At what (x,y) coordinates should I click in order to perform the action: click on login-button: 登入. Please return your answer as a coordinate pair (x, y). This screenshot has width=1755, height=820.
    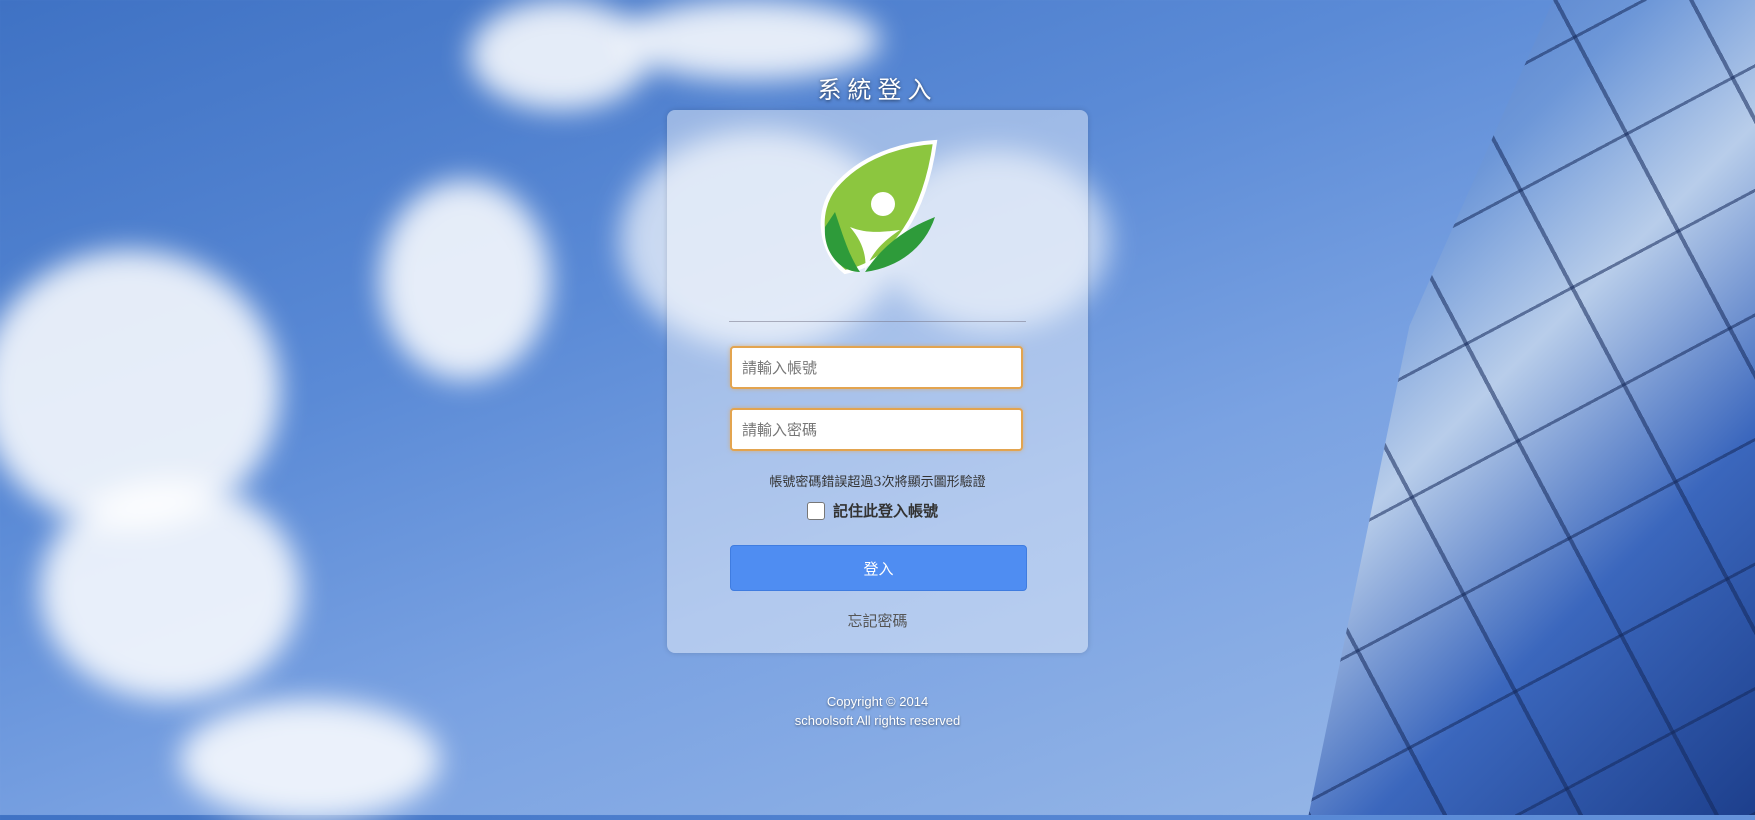
    Looking at the image, I should click on (878, 568).